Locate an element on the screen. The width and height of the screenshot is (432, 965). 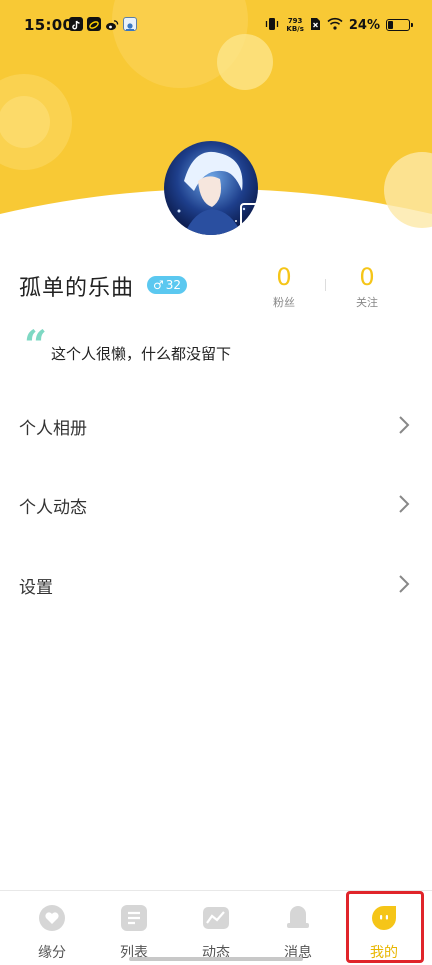
network-speed-value: 793 is located at coordinates (295, 21).